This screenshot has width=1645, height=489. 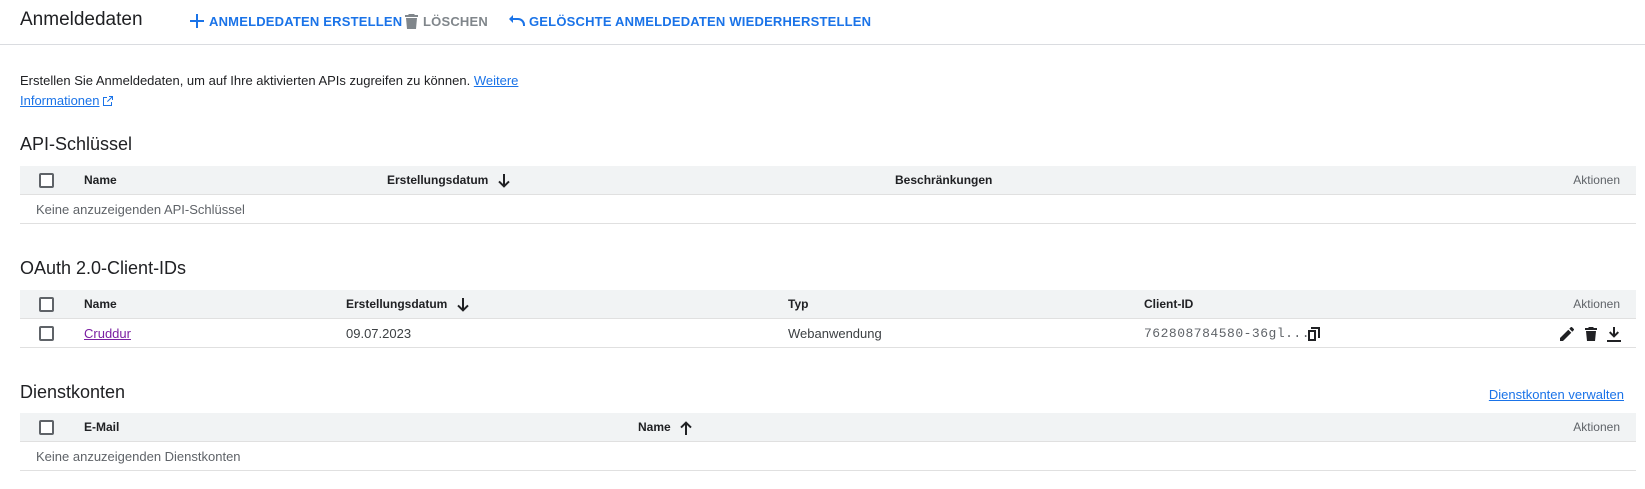 What do you see at coordinates (76, 144) in the screenshot?
I see `api-keys-title: API-Schlüssel` at bounding box center [76, 144].